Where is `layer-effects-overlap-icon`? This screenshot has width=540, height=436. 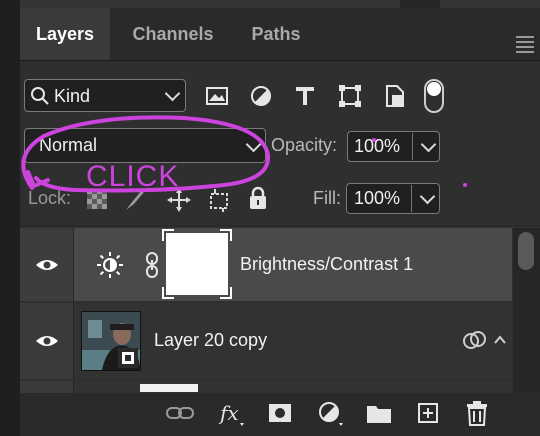
layer-effects-overlap-icon is located at coordinates (475, 340).